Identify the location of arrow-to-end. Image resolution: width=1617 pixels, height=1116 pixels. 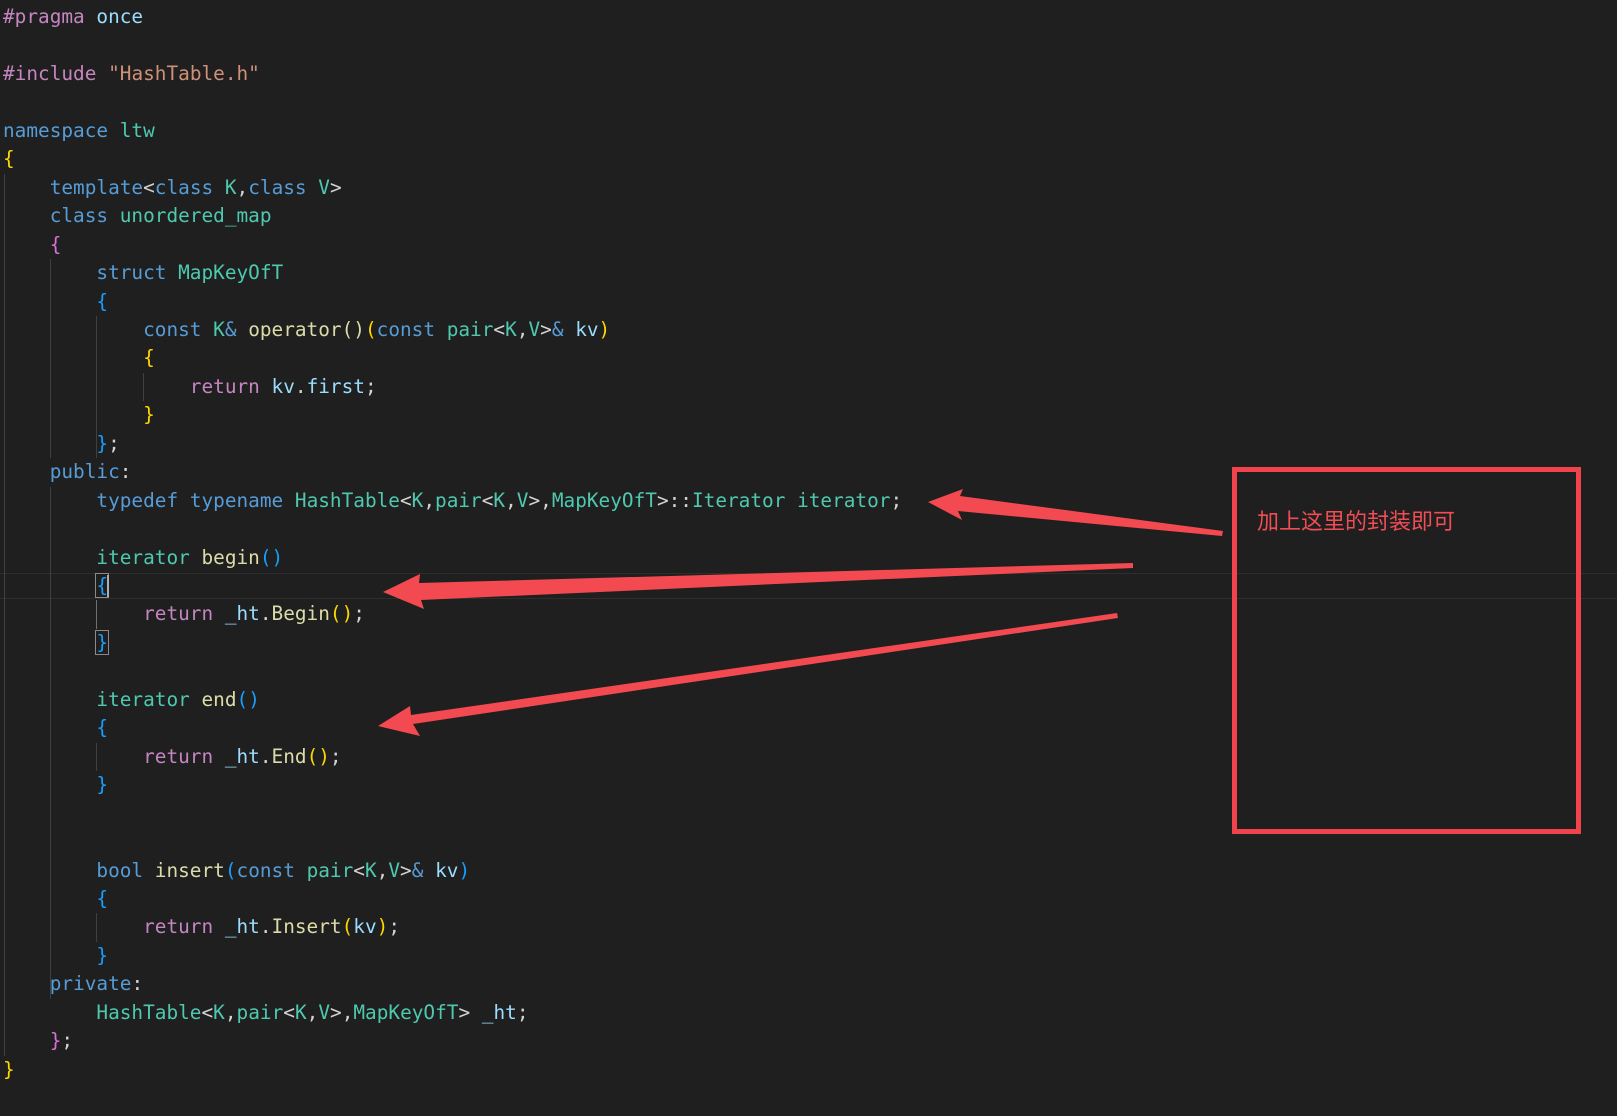
(748, 674).